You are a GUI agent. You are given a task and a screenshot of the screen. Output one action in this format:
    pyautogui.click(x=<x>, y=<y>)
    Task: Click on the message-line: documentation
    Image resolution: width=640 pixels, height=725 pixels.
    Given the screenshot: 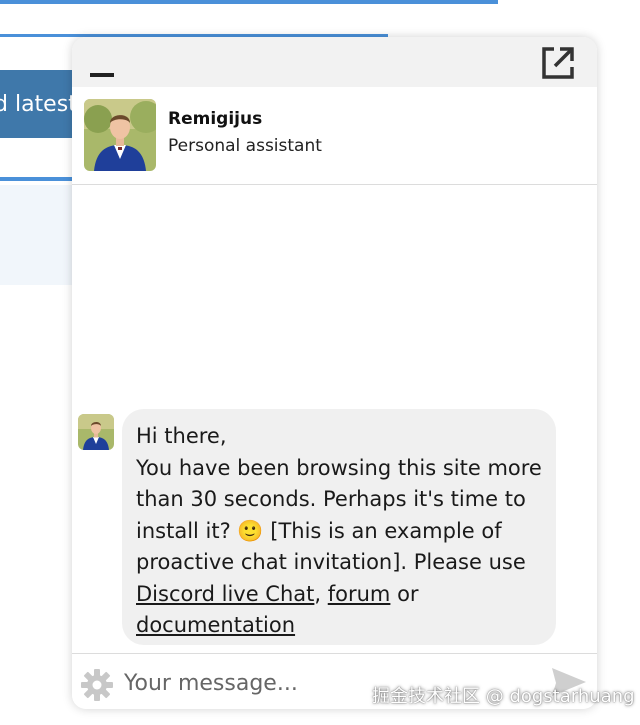 What is the action you would take?
    pyautogui.click(x=339, y=626)
    